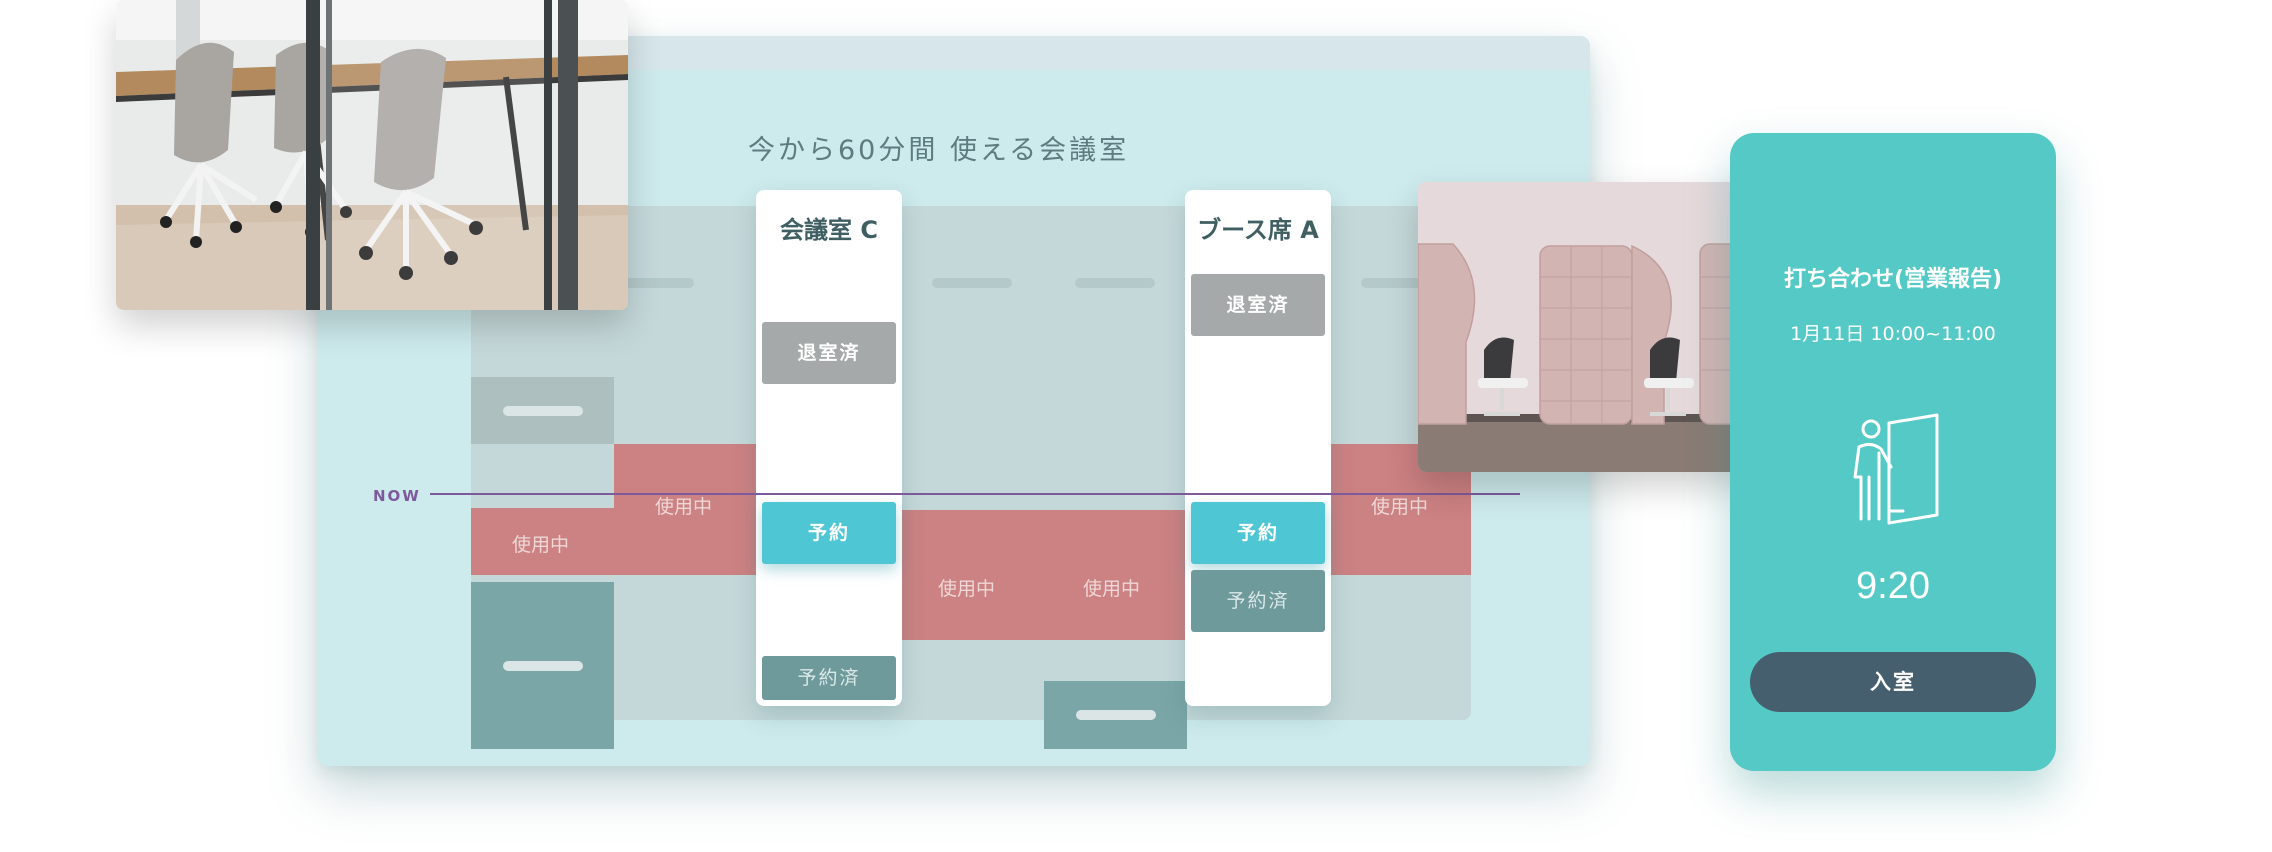 This screenshot has width=2272, height=852. I want to click on in-use-slot: 使用中 使用中, so click(1044, 575).